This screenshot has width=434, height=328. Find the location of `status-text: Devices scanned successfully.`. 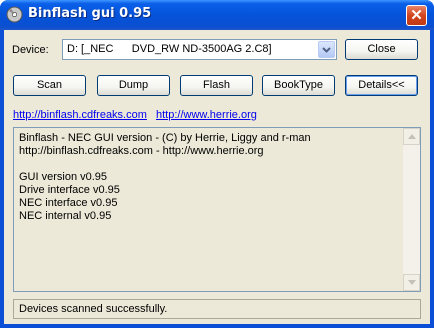

status-text: Devices scanned successfully. is located at coordinates (93, 309).